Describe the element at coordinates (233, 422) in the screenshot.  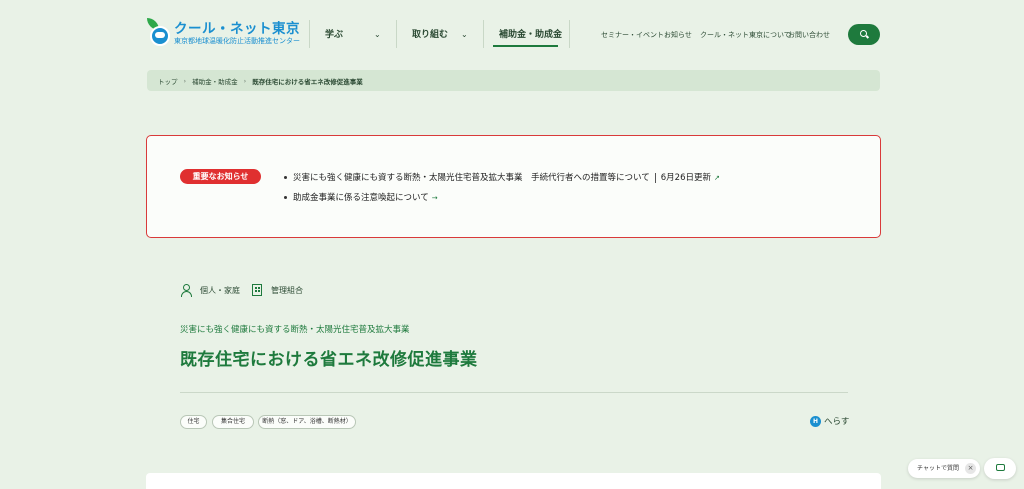
I see `tag-apartment: 集合住宅` at that location.